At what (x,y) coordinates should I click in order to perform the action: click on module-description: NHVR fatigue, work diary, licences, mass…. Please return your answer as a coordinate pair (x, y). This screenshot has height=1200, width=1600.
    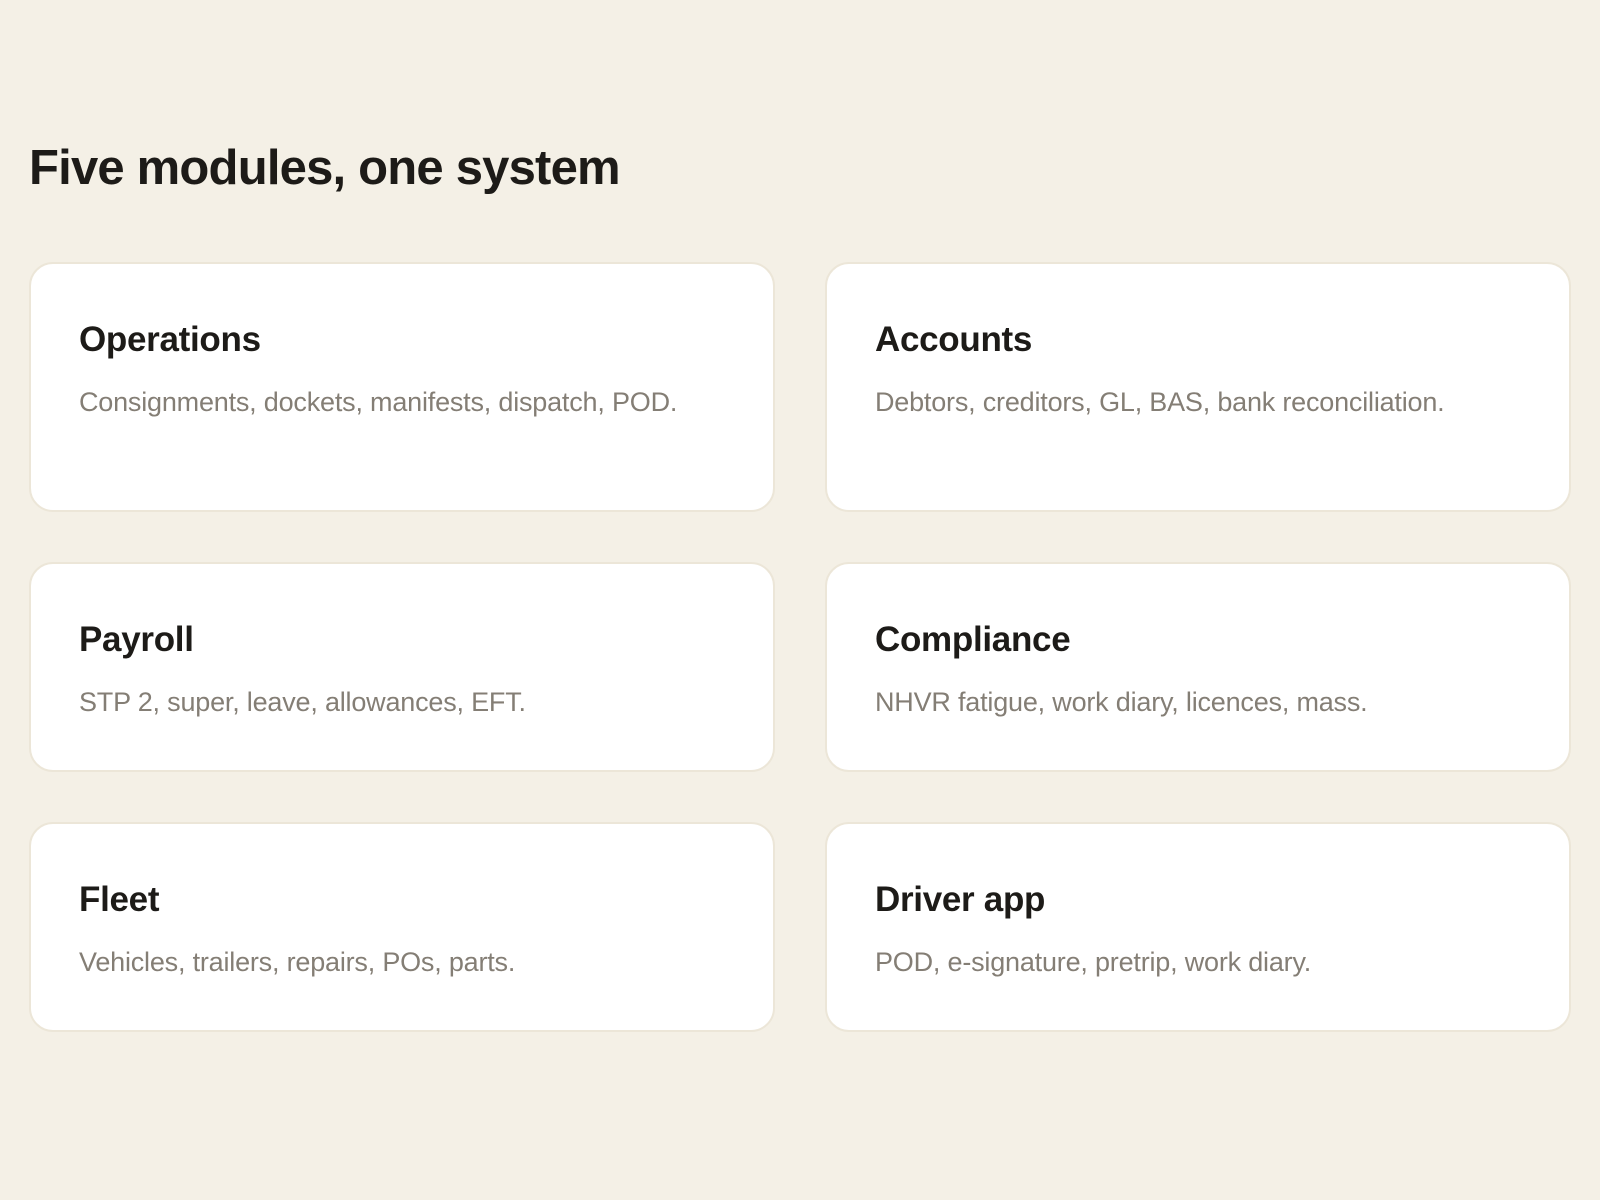
    Looking at the image, I should click on (1121, 702).